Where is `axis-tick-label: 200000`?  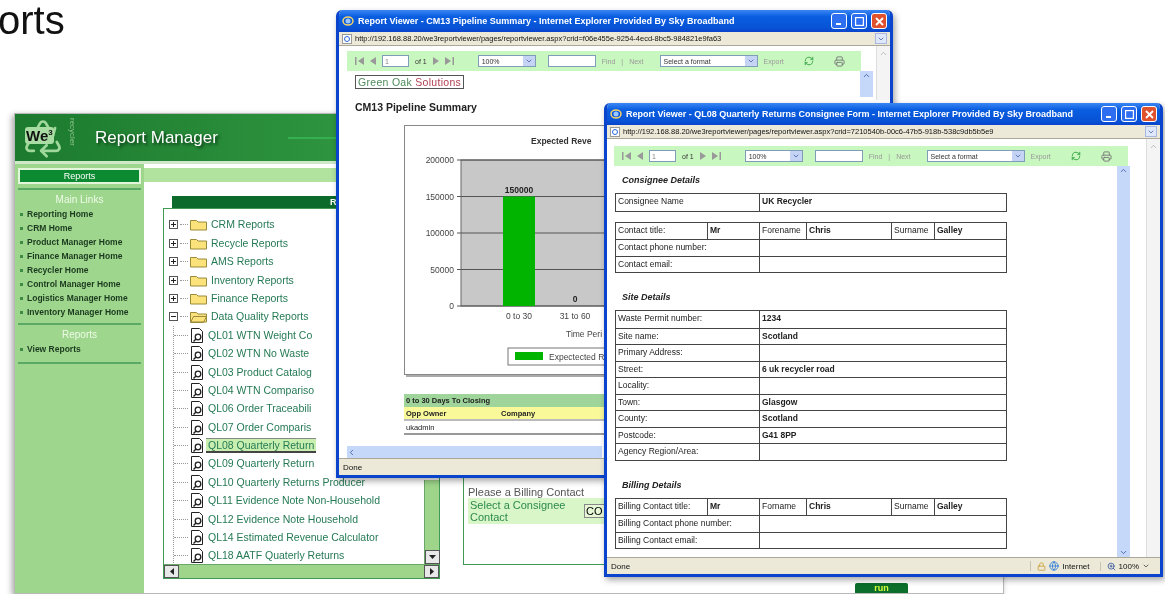 axis-tick-label: 200000 is located at coordinates (439, 160).